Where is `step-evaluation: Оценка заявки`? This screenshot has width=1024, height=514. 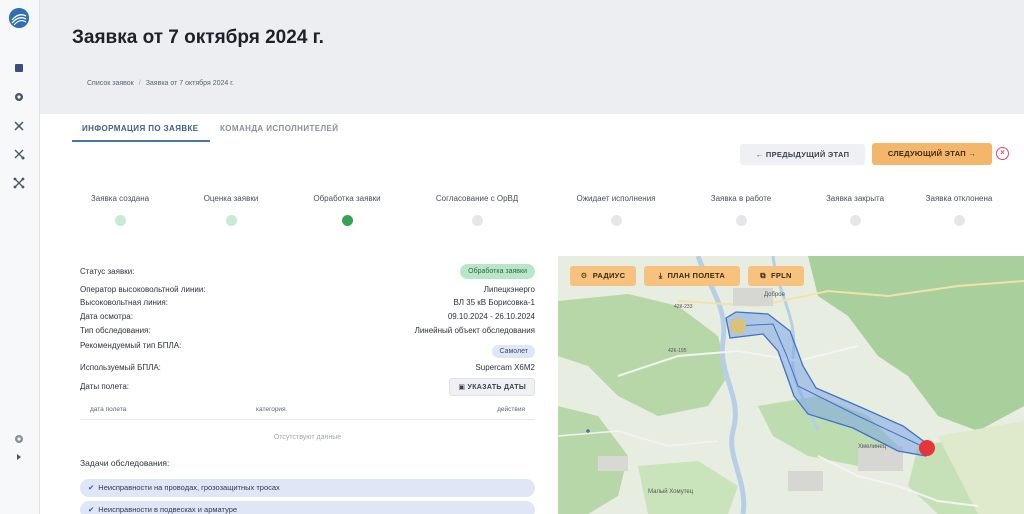 step-evaluation: Оценка заявки is located at coordinates (231, 210).